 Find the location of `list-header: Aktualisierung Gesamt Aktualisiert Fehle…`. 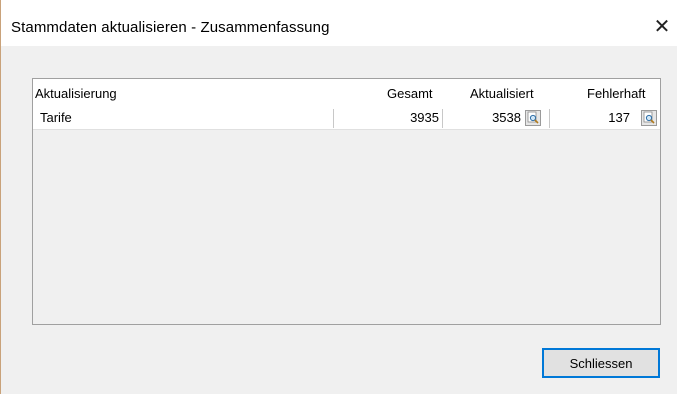

list-header: Aktualisierung Gesamt Aktualisiert Fehle… is located at coordinates (346, 93).